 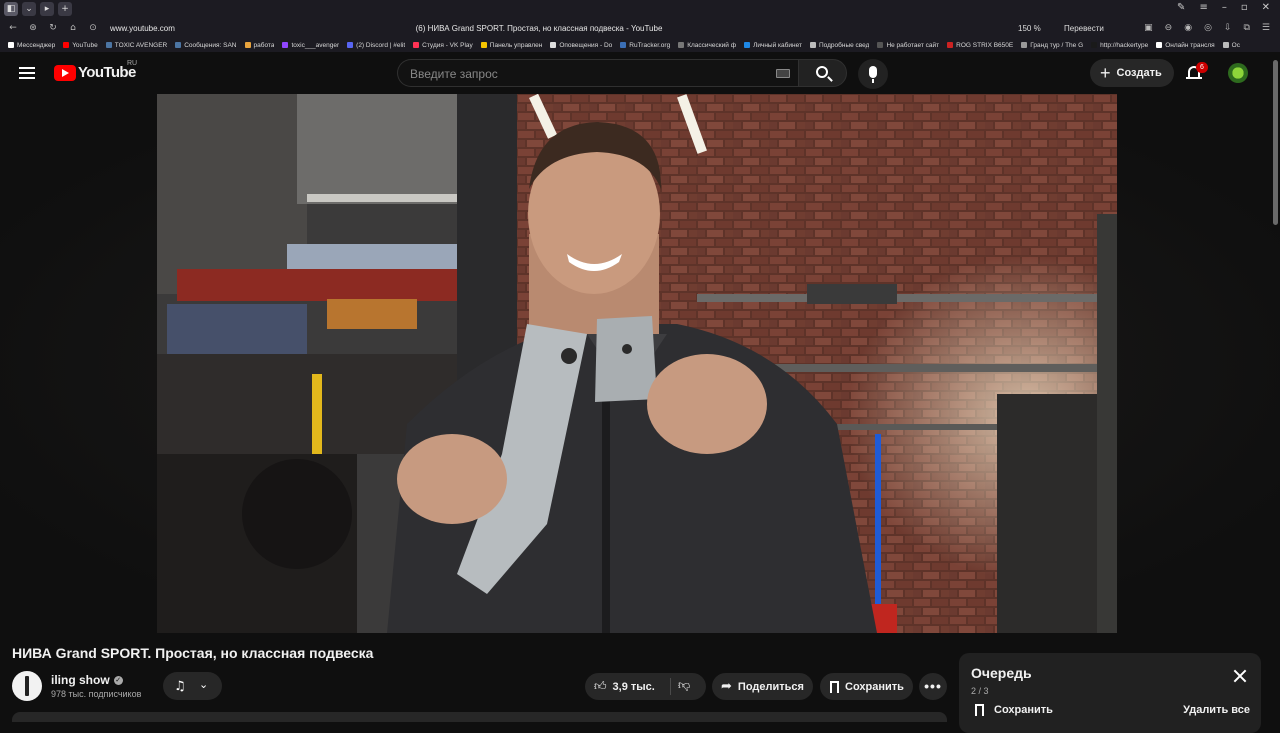 I want to click on bookmark-item: Студия - VK Play, so click(x=443, y=45).